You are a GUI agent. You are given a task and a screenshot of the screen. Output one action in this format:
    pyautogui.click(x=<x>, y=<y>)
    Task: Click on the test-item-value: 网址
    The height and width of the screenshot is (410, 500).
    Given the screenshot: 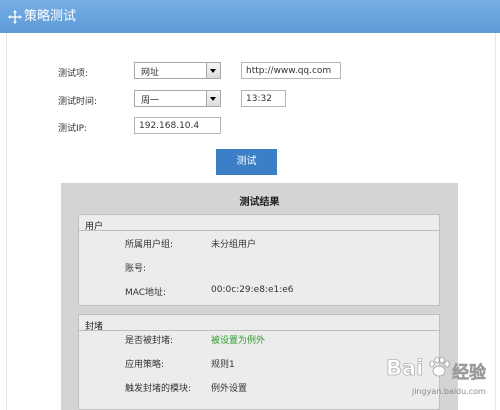 What is the action you would take?
    pyautogui.click(x=150, y=73)
    